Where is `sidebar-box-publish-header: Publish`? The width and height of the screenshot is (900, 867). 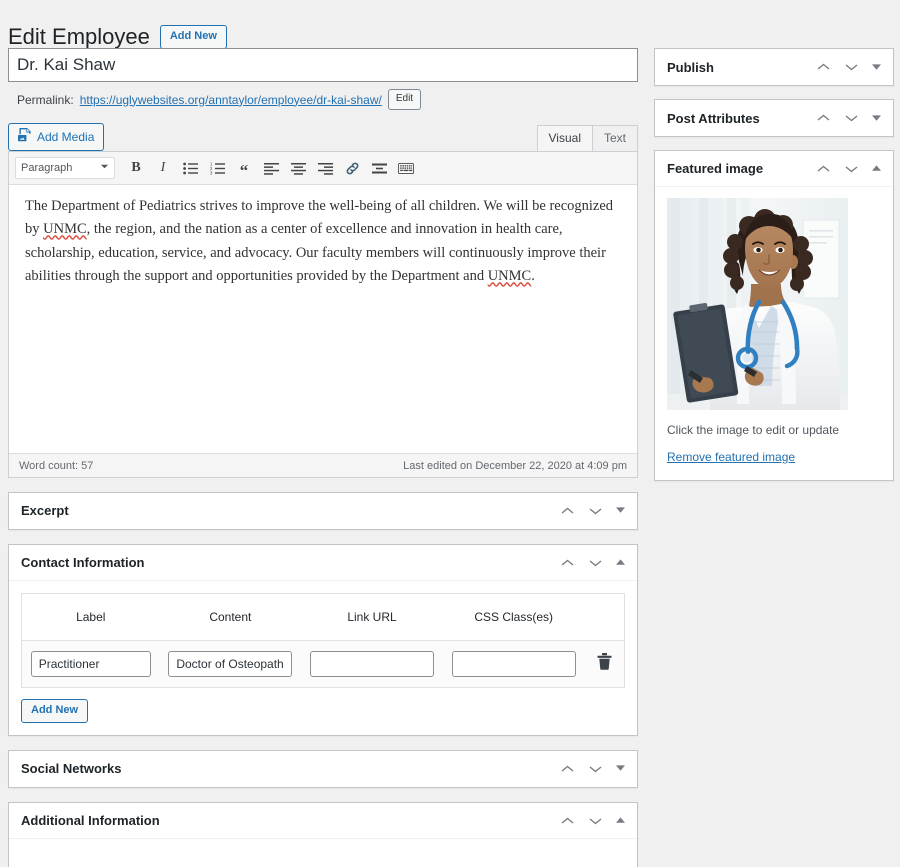 sidebar-box-publish-header: Publish is located at coordinates (774, 67).